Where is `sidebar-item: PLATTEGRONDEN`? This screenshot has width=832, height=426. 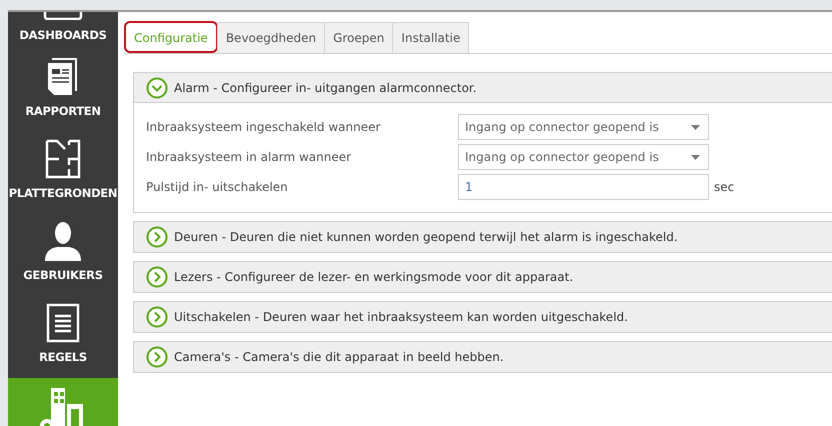 sidebar-item: PLATTEGRONDEN is located at coordinates (63, 173).